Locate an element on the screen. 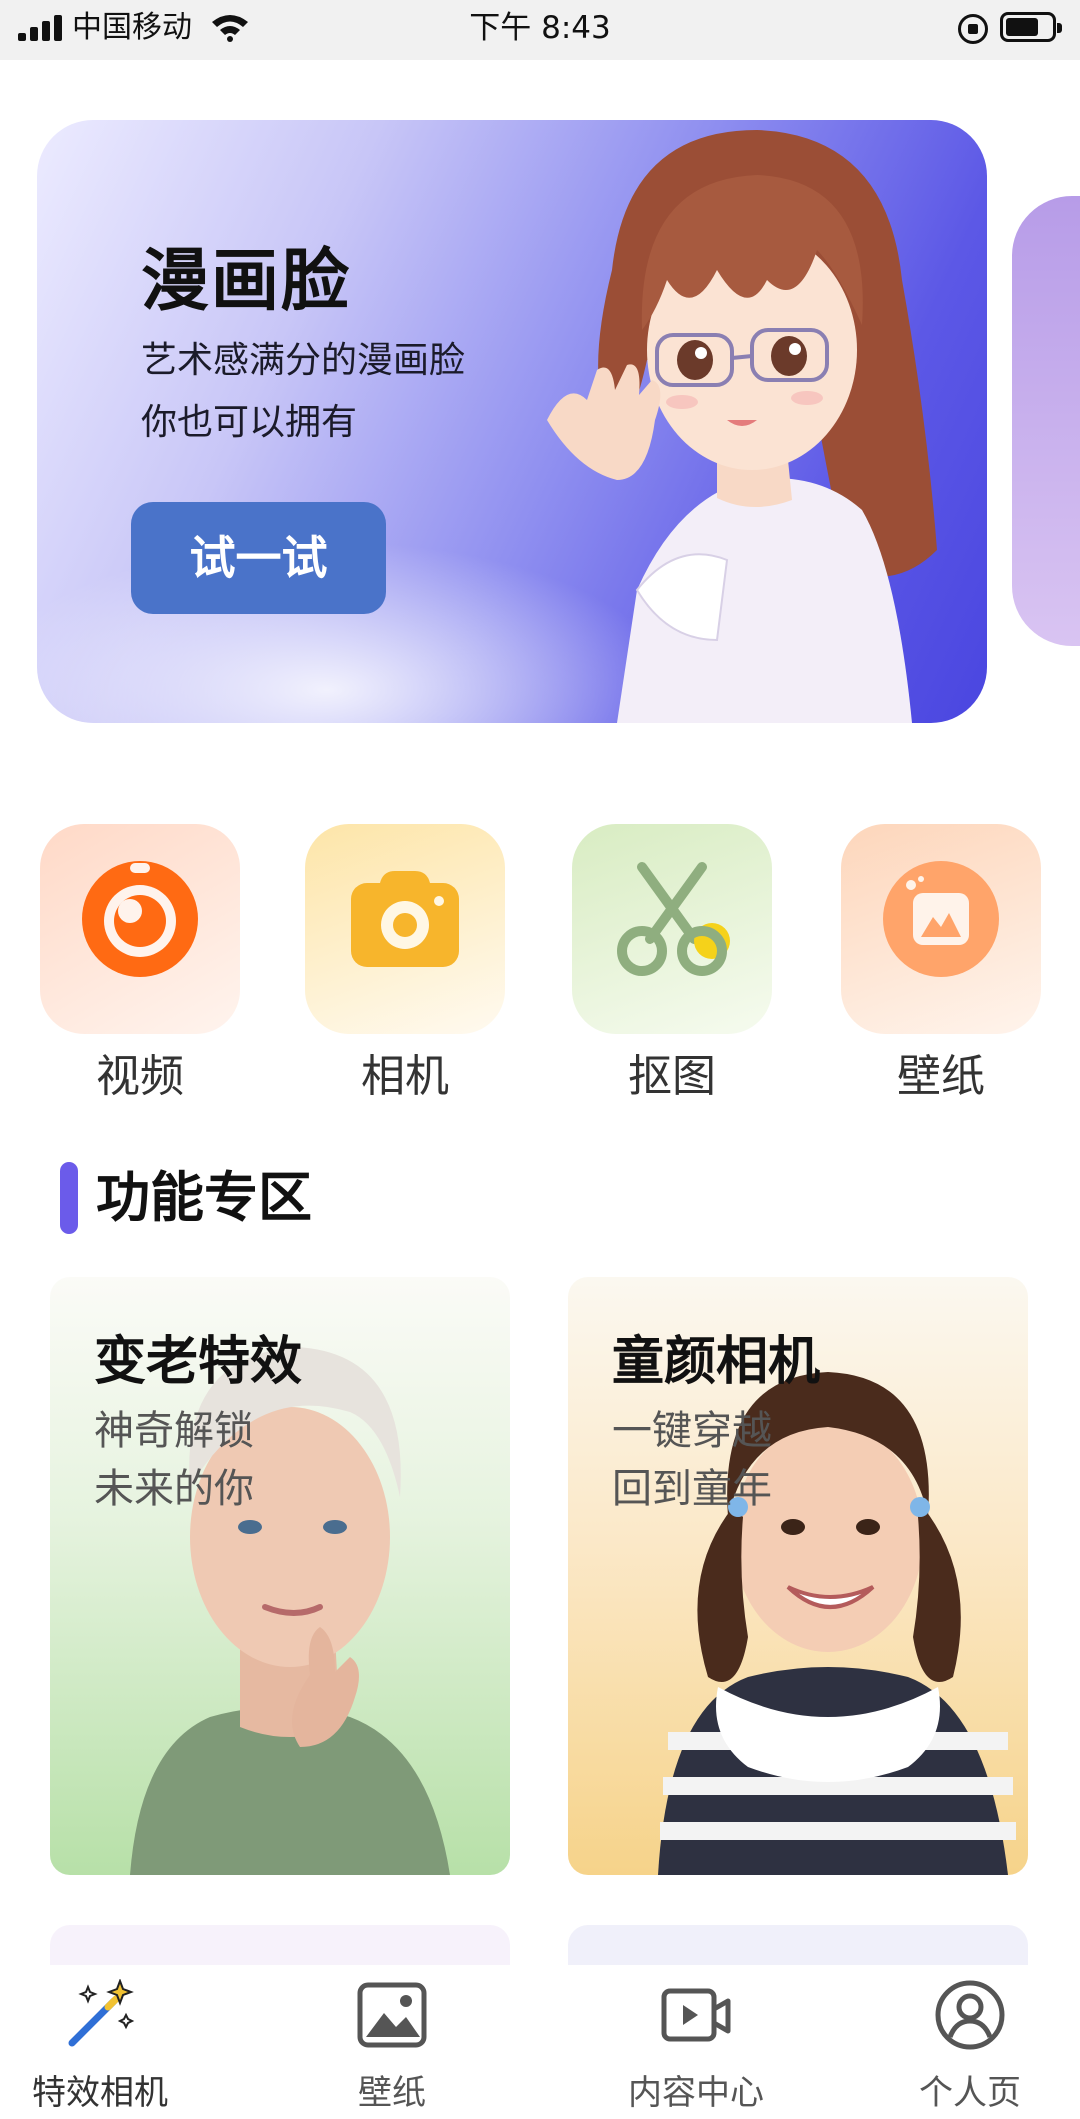 Image resolution: width=1080 pixels, height=2119 pixels. status-time: 下午 8:43 is located at coordinates (540, 28).